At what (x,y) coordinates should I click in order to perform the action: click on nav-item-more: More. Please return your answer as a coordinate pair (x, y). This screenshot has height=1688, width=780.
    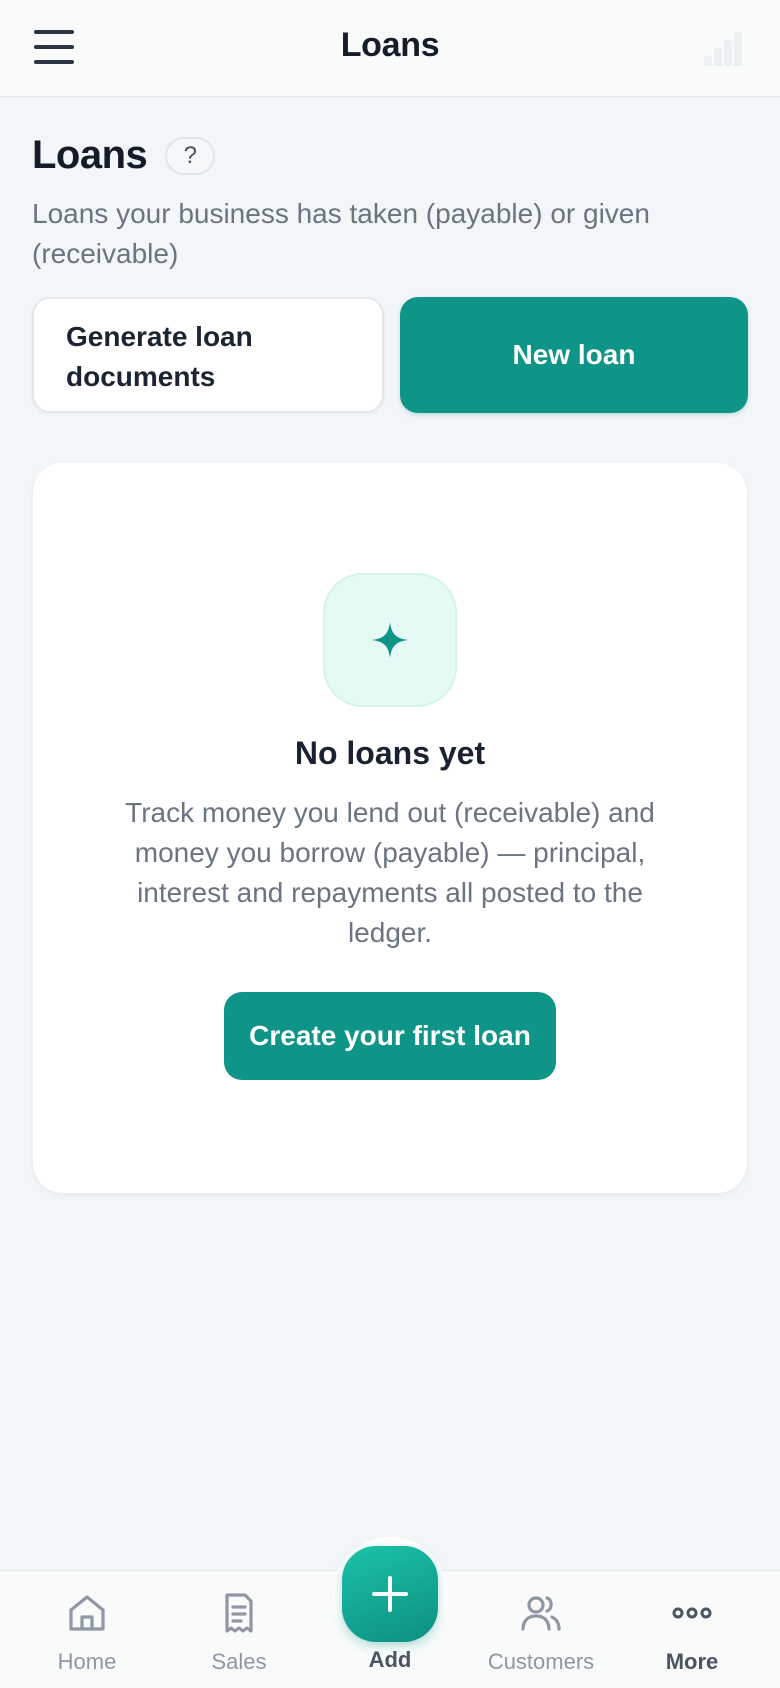
    Looking at the image, I should click on (692, 1632).